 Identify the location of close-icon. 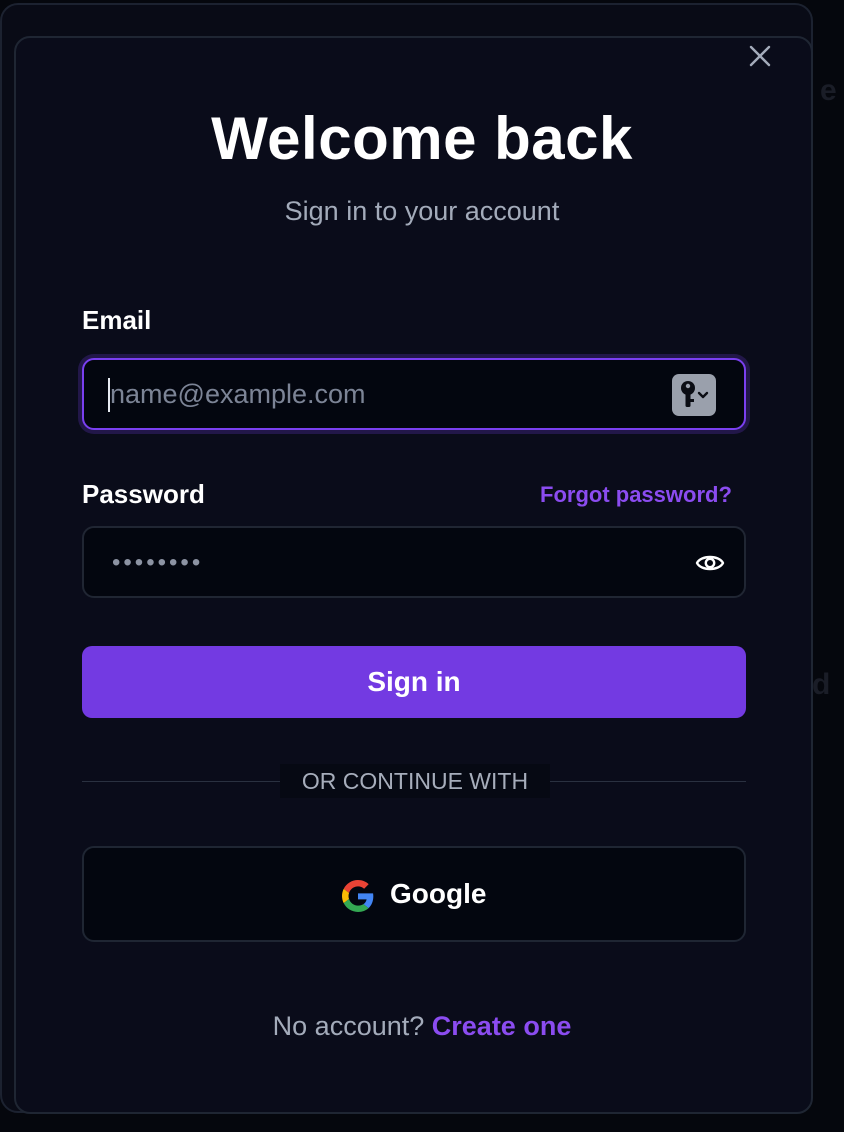
(760, 56).